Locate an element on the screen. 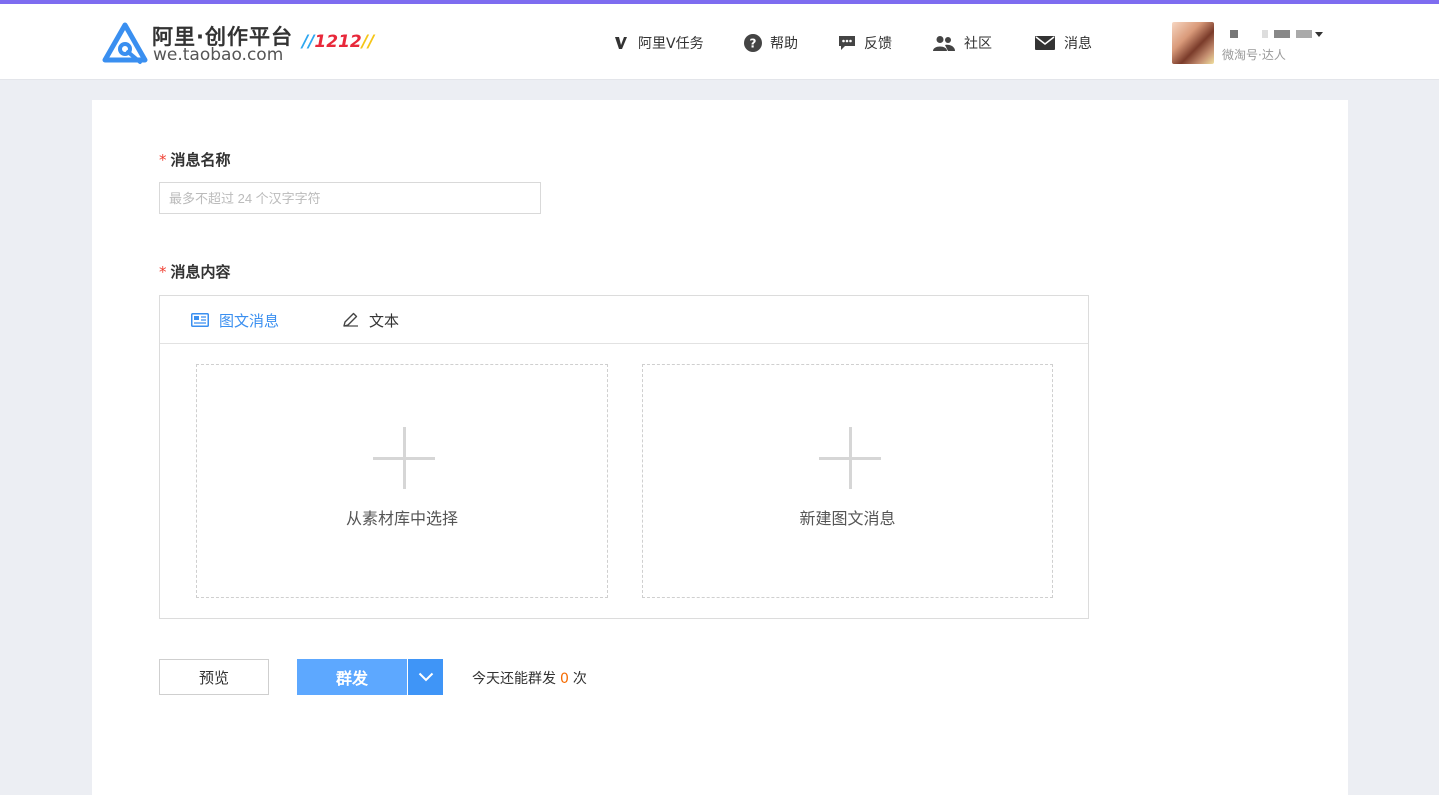 The image size is (1439, 795). nav-item-v-task: 阿里V任务 is located at coordinates (658, 43).